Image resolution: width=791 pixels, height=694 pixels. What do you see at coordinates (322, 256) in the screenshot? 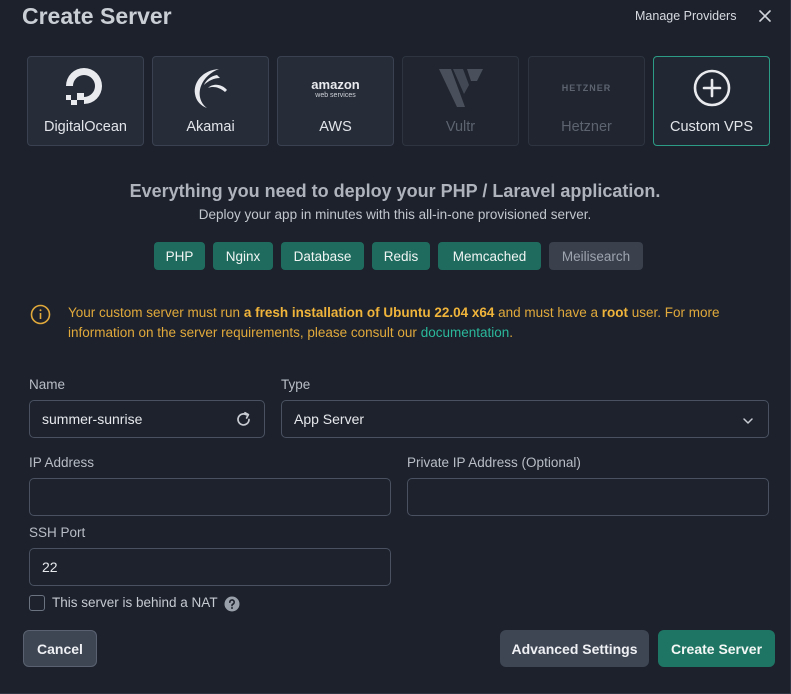
I see `tag-database: Database` at bounding box center [322, 256].